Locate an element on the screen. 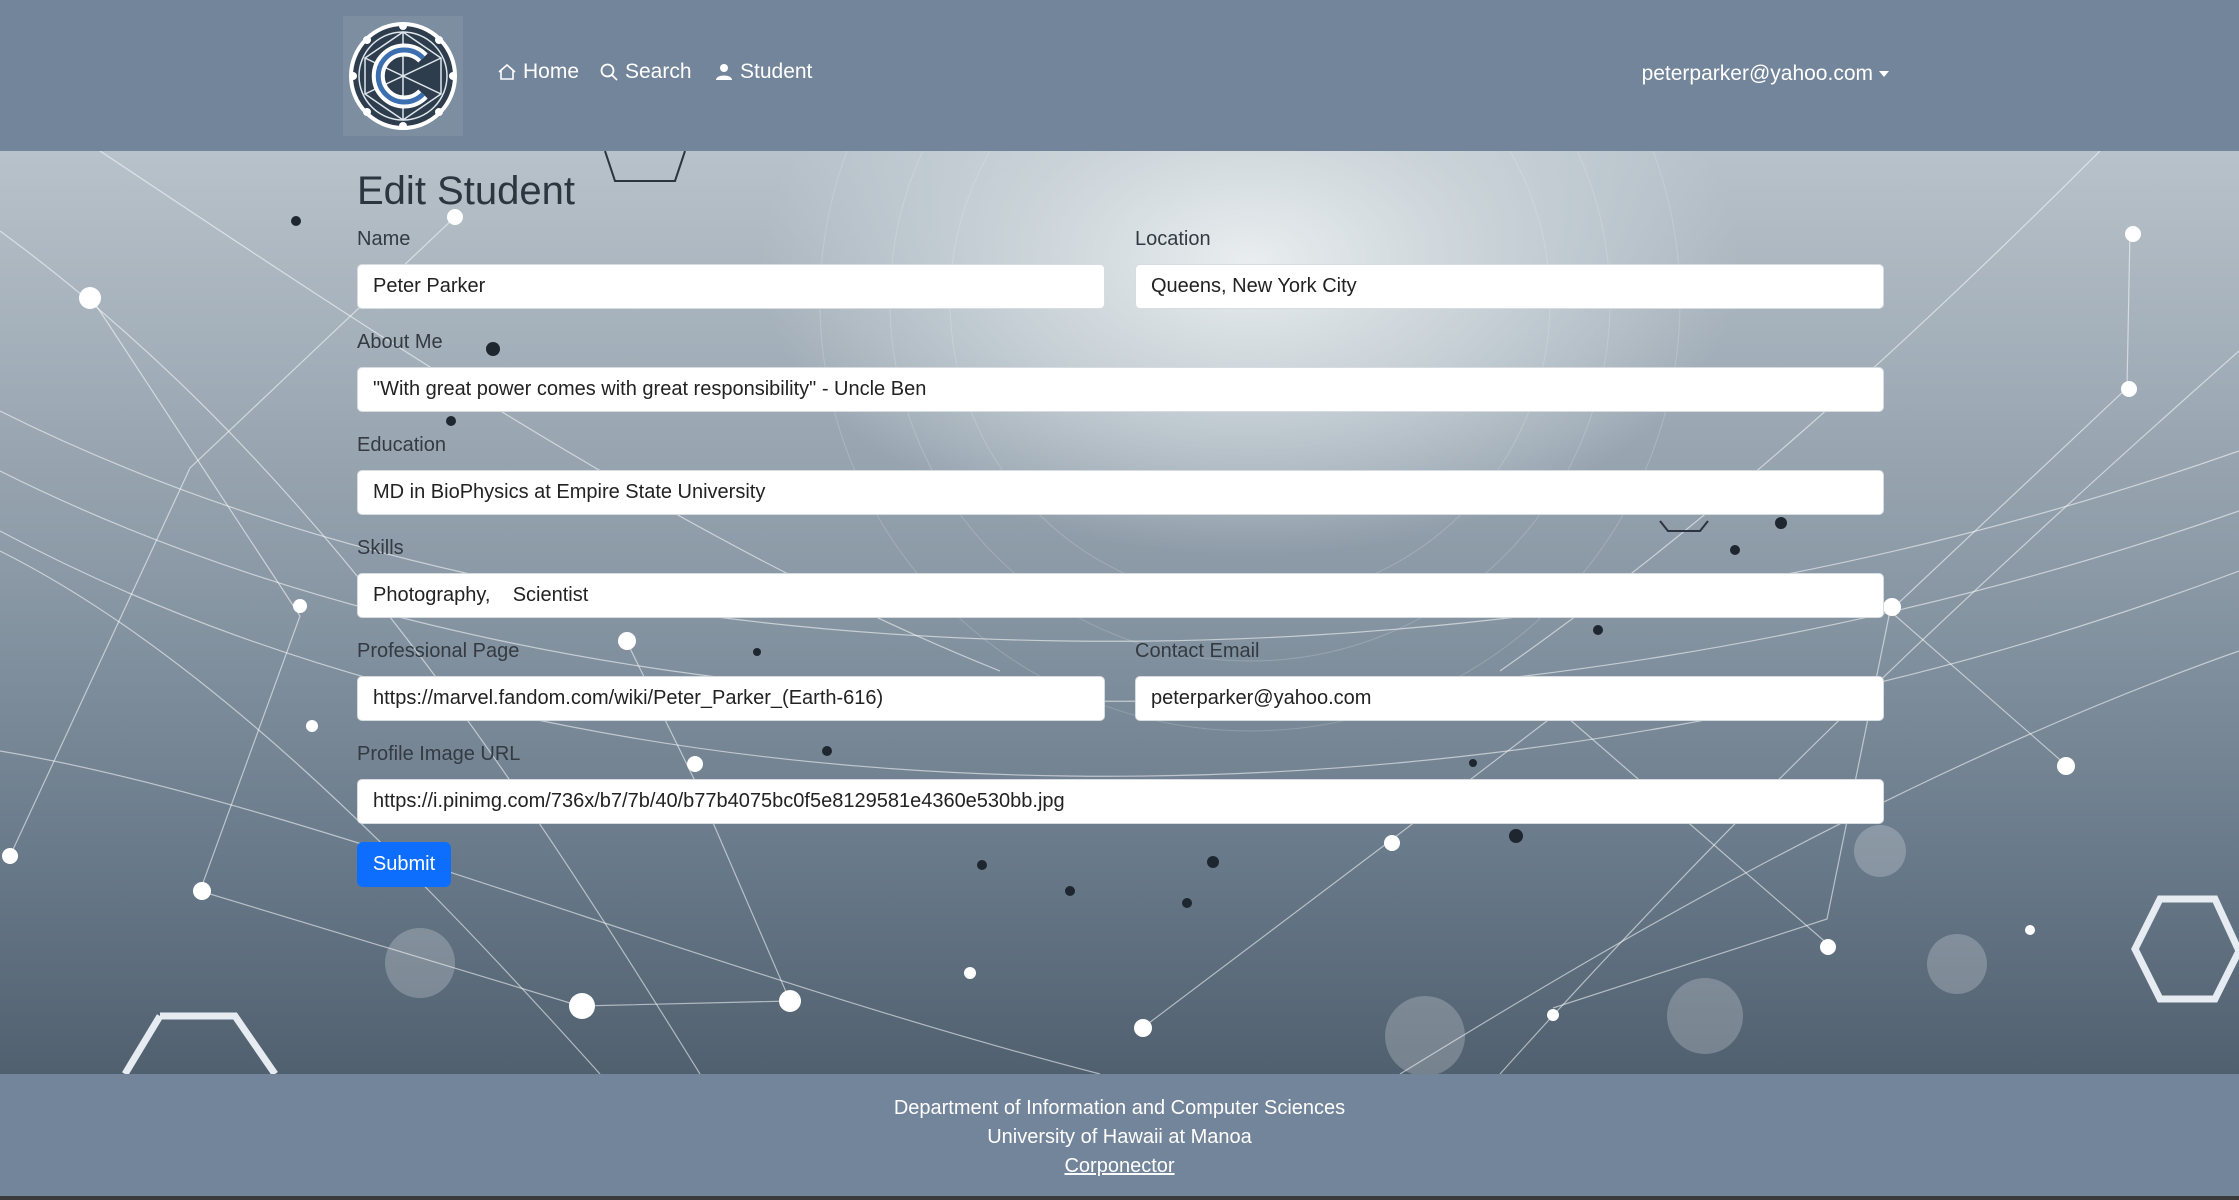  house-icon is located at coordinates (507, 71).